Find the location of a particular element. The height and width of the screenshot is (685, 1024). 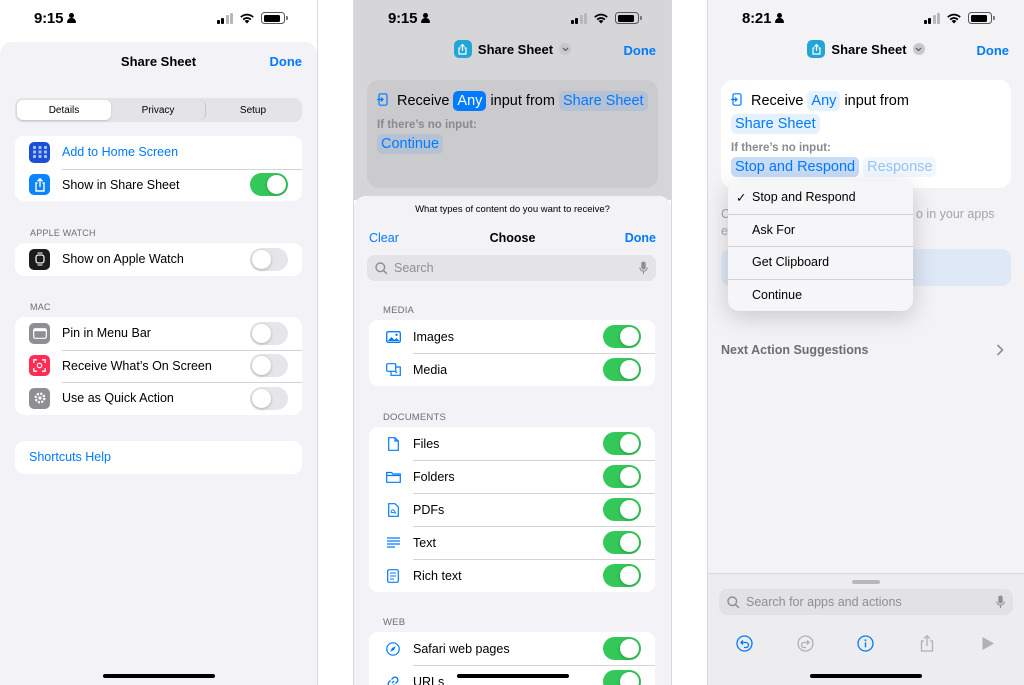

menu-item-continue: Continue is located at coordinates (820, 295).